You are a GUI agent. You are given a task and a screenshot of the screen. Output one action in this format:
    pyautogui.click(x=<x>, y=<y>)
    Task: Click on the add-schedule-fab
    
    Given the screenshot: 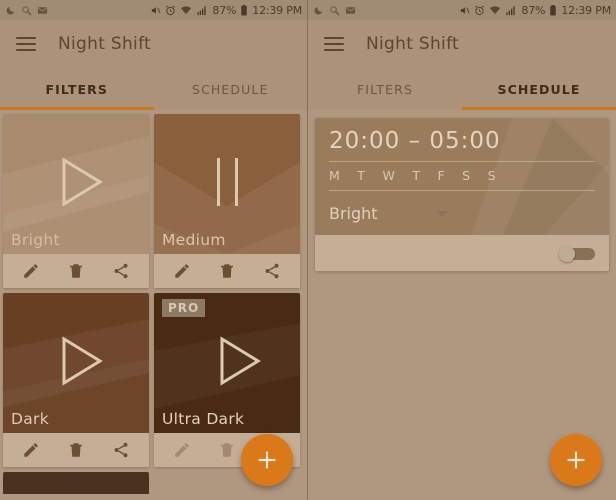 What is the action you would take?
    pyautogui.click(x=576, y=460)
    